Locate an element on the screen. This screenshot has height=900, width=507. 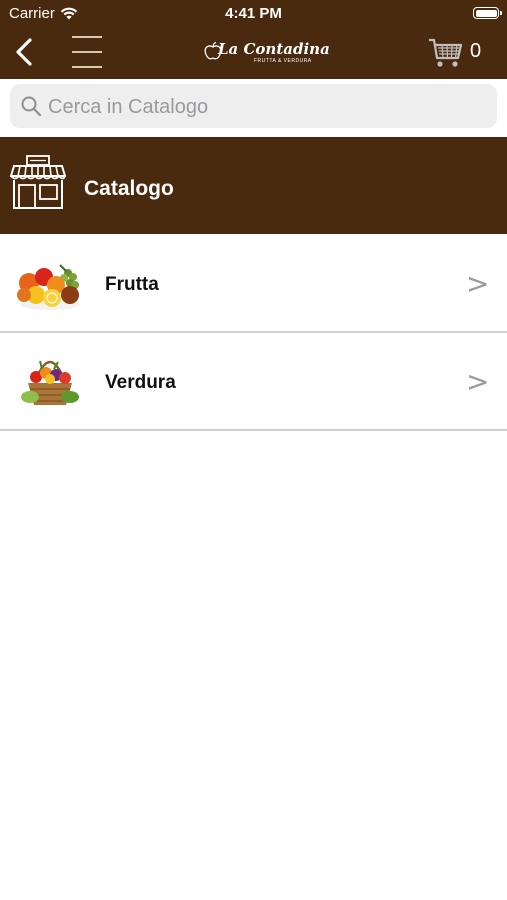
list-item-verdura: Verdura > is located at coordinates (253, 382).